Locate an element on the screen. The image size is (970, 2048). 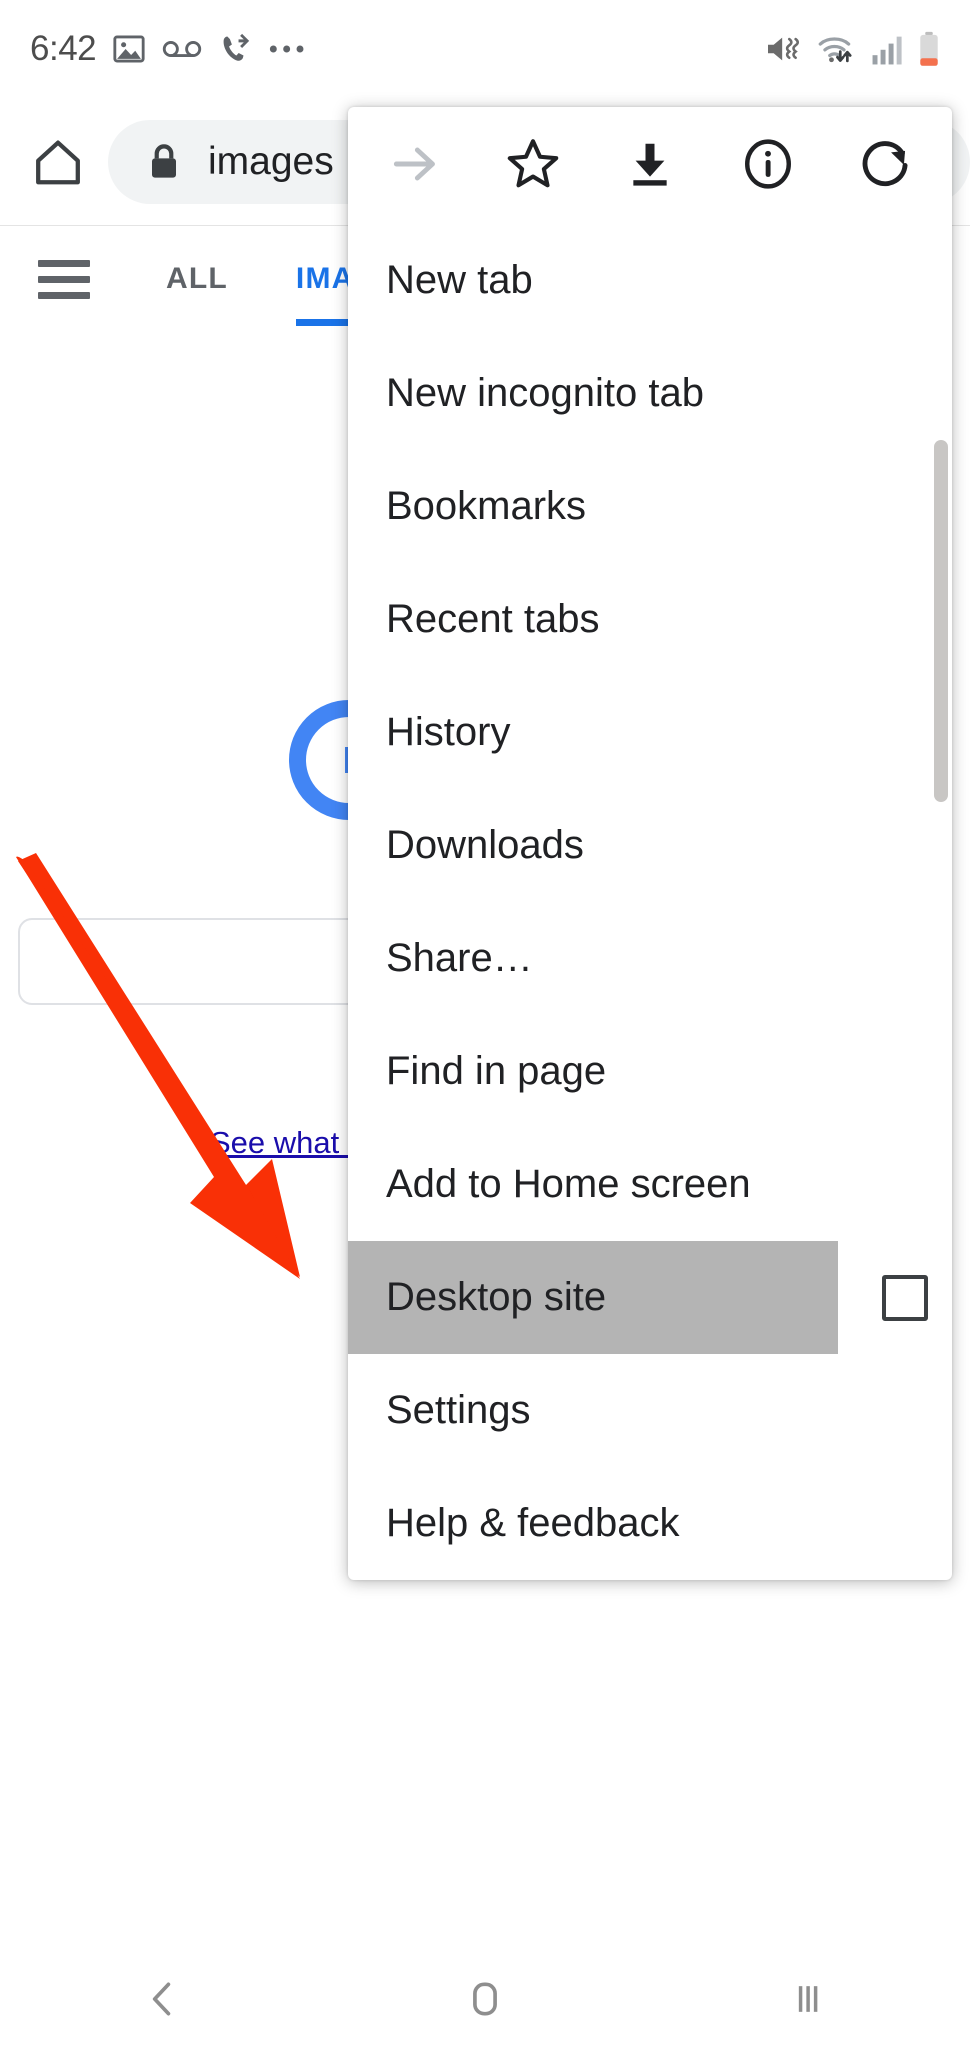
menu-item-label: Help & feedback is located at coordinates (533, 1523).